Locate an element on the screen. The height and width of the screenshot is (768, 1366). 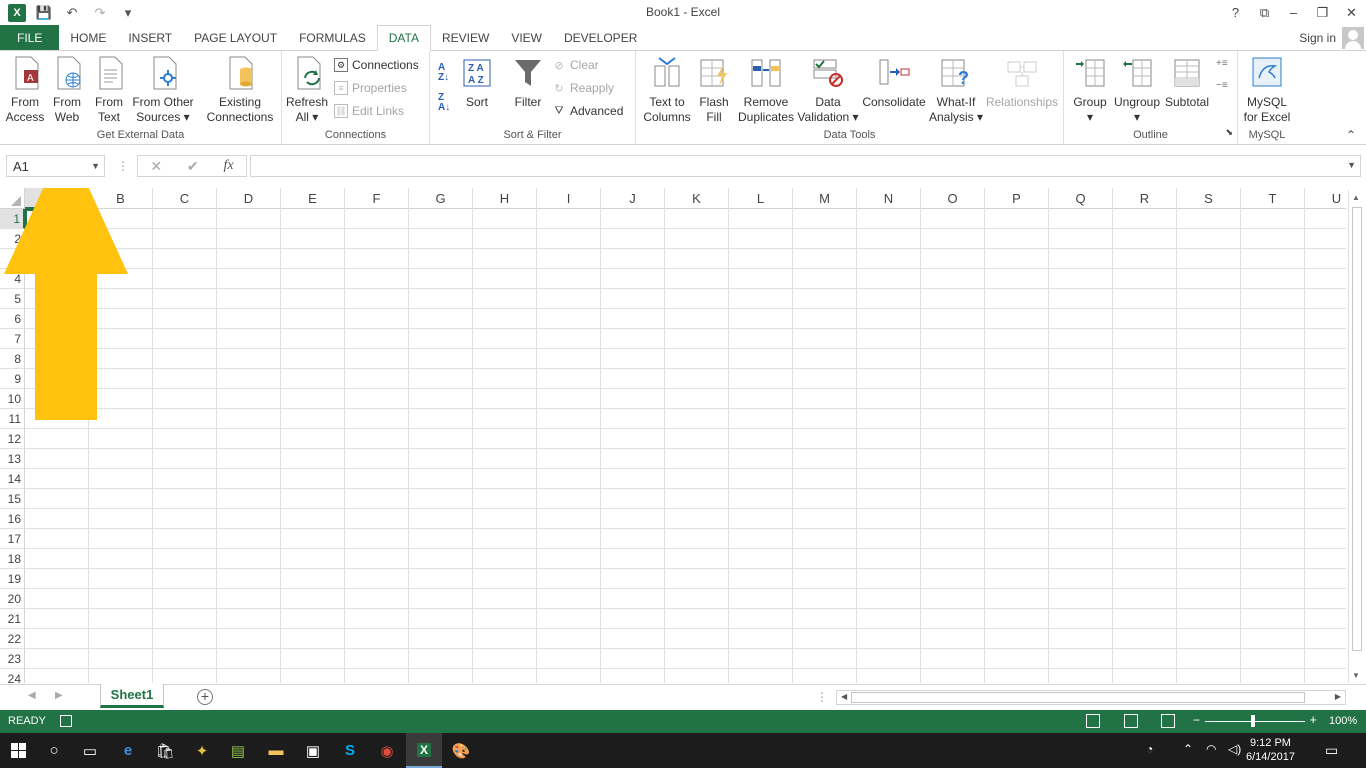
column-header-m: M is located at coordinates (825, 198).